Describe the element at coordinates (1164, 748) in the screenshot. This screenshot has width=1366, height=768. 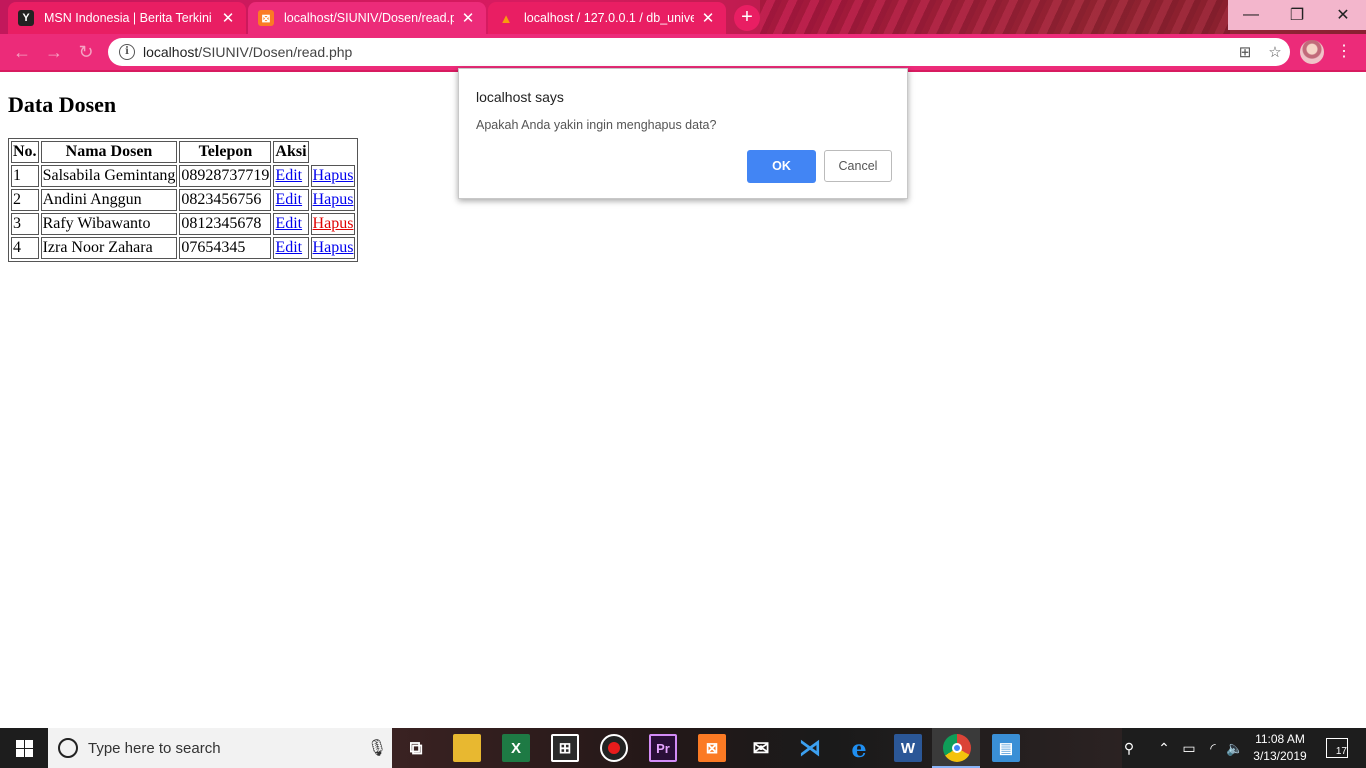
I see `chevron-up-icon: ⌃` at that location.